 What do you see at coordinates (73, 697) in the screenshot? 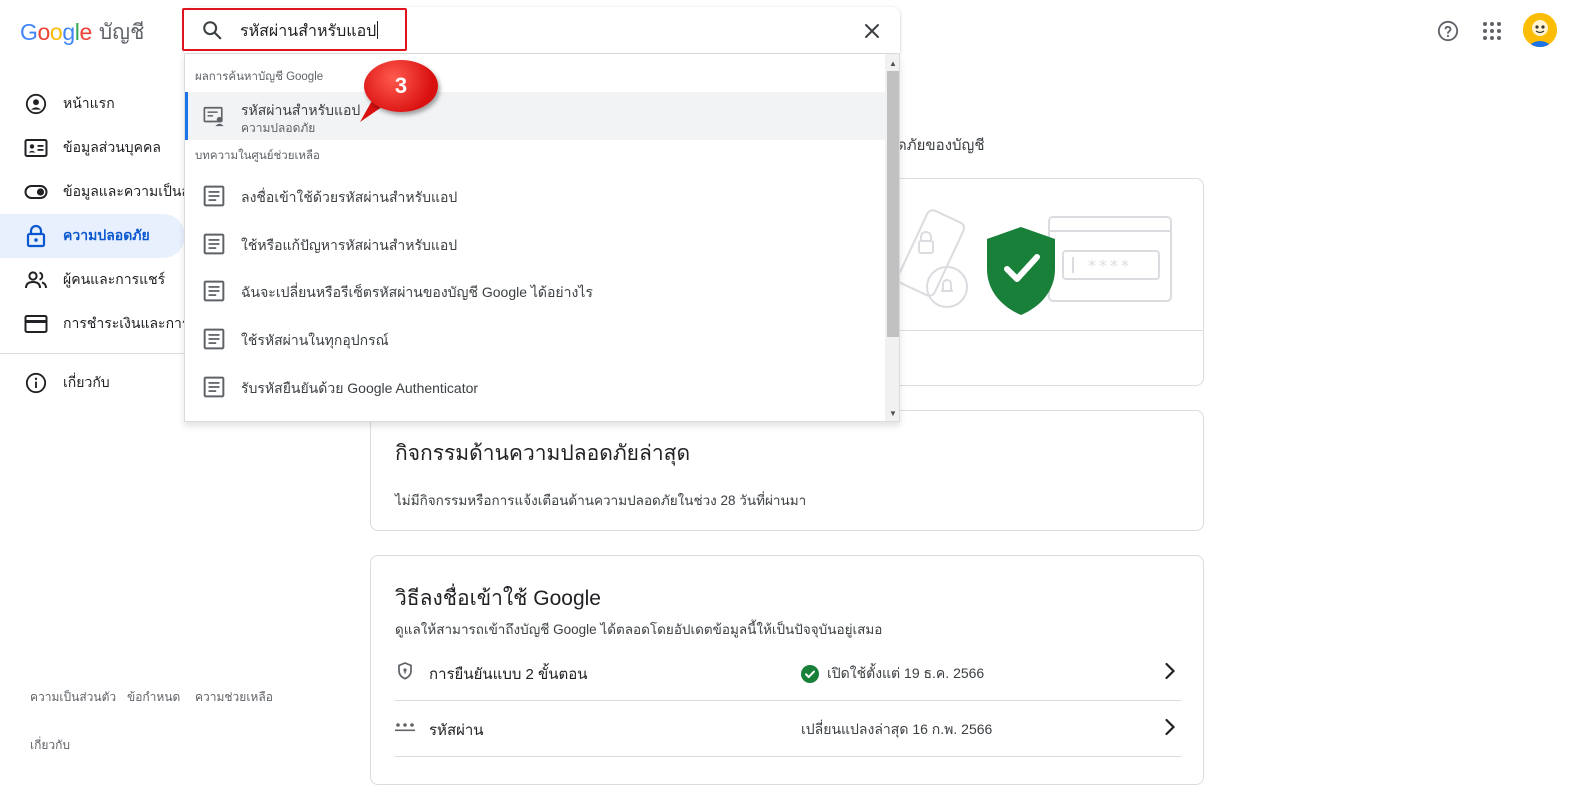
I see `footer-privacy-link: ความเป็นส่วนตัว` at bounding box center [73, 697].